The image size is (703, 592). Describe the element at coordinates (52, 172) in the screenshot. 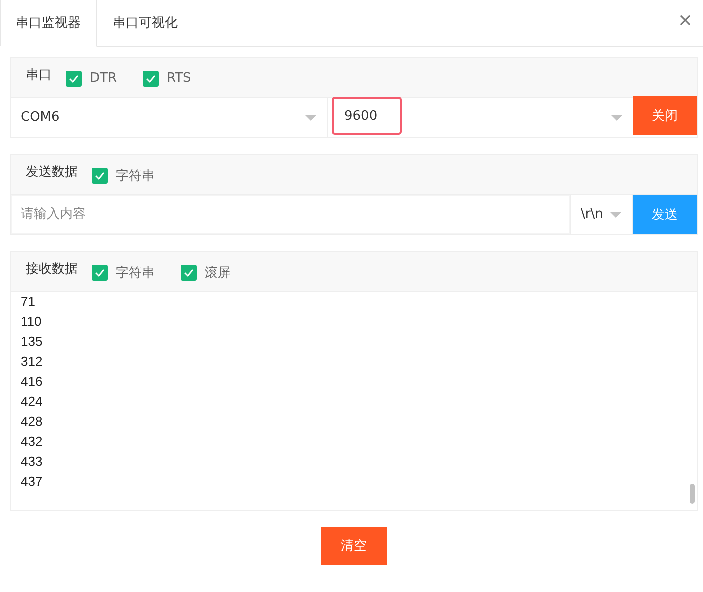

I see `panel-title: 发送数据` at that location.